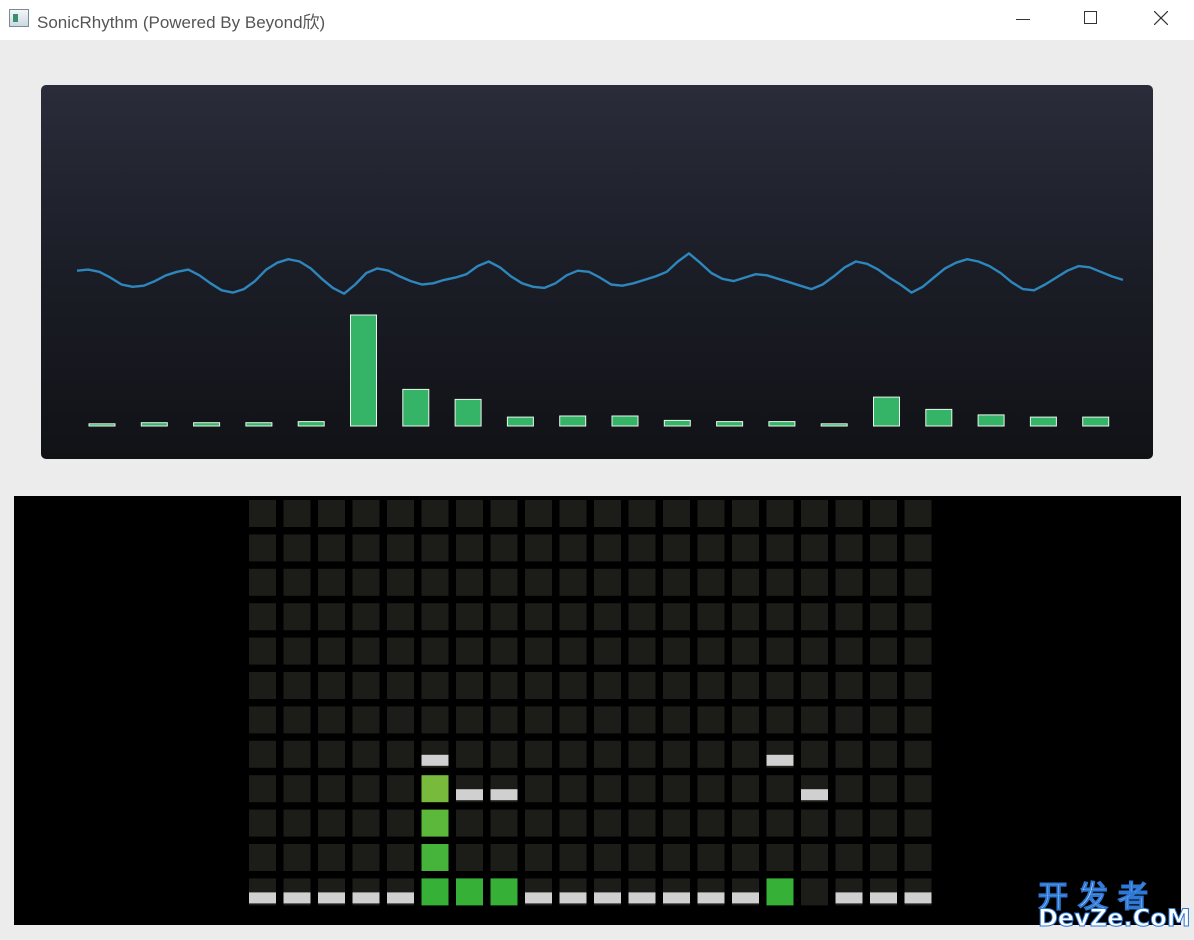 This screenshot has width=1194, height=940. Describe the element at coordinates (1023, 19) in the screenshot. I see `minimize-button` at that location.